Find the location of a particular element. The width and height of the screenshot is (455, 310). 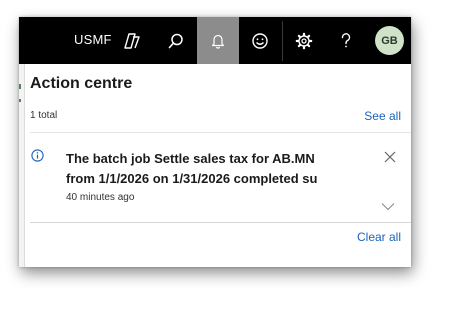

feedback-smiley-icon is located at coordinates (260, 40).